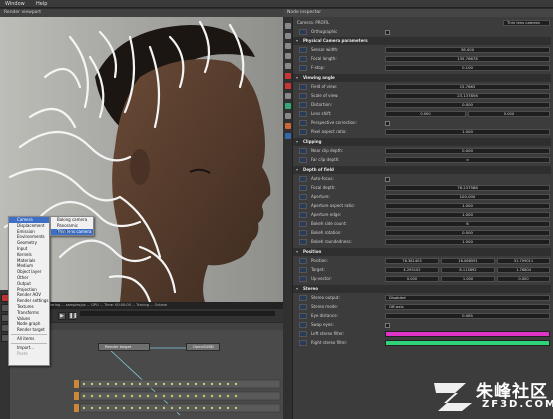 Image resolution: width=553 pixels, height=419 pixels. I want to click on right-stereo-color-swatch, so click(467, 343).